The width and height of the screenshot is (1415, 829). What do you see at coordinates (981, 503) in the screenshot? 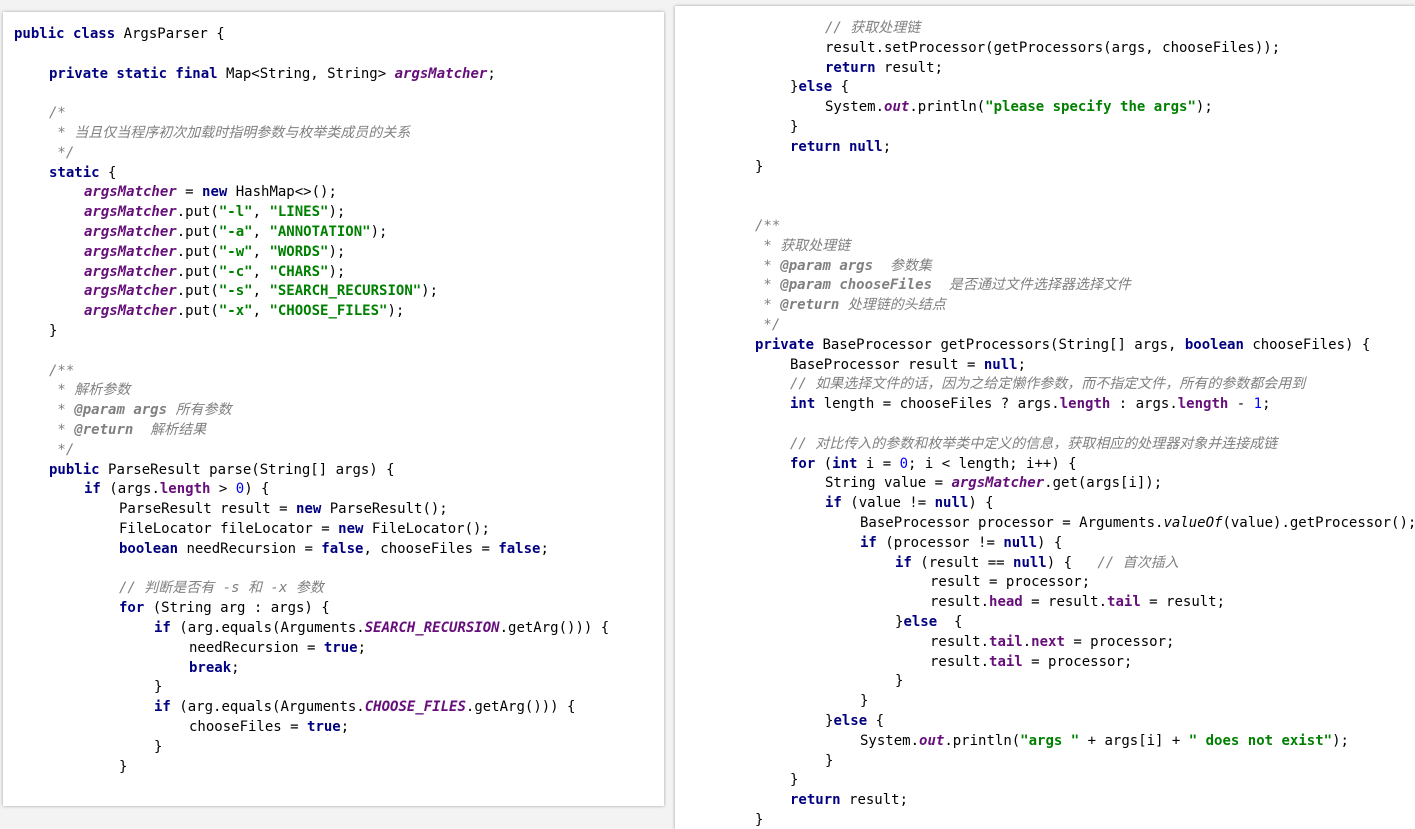
I see `code-token: ) {` at bounding box center [981, 503].